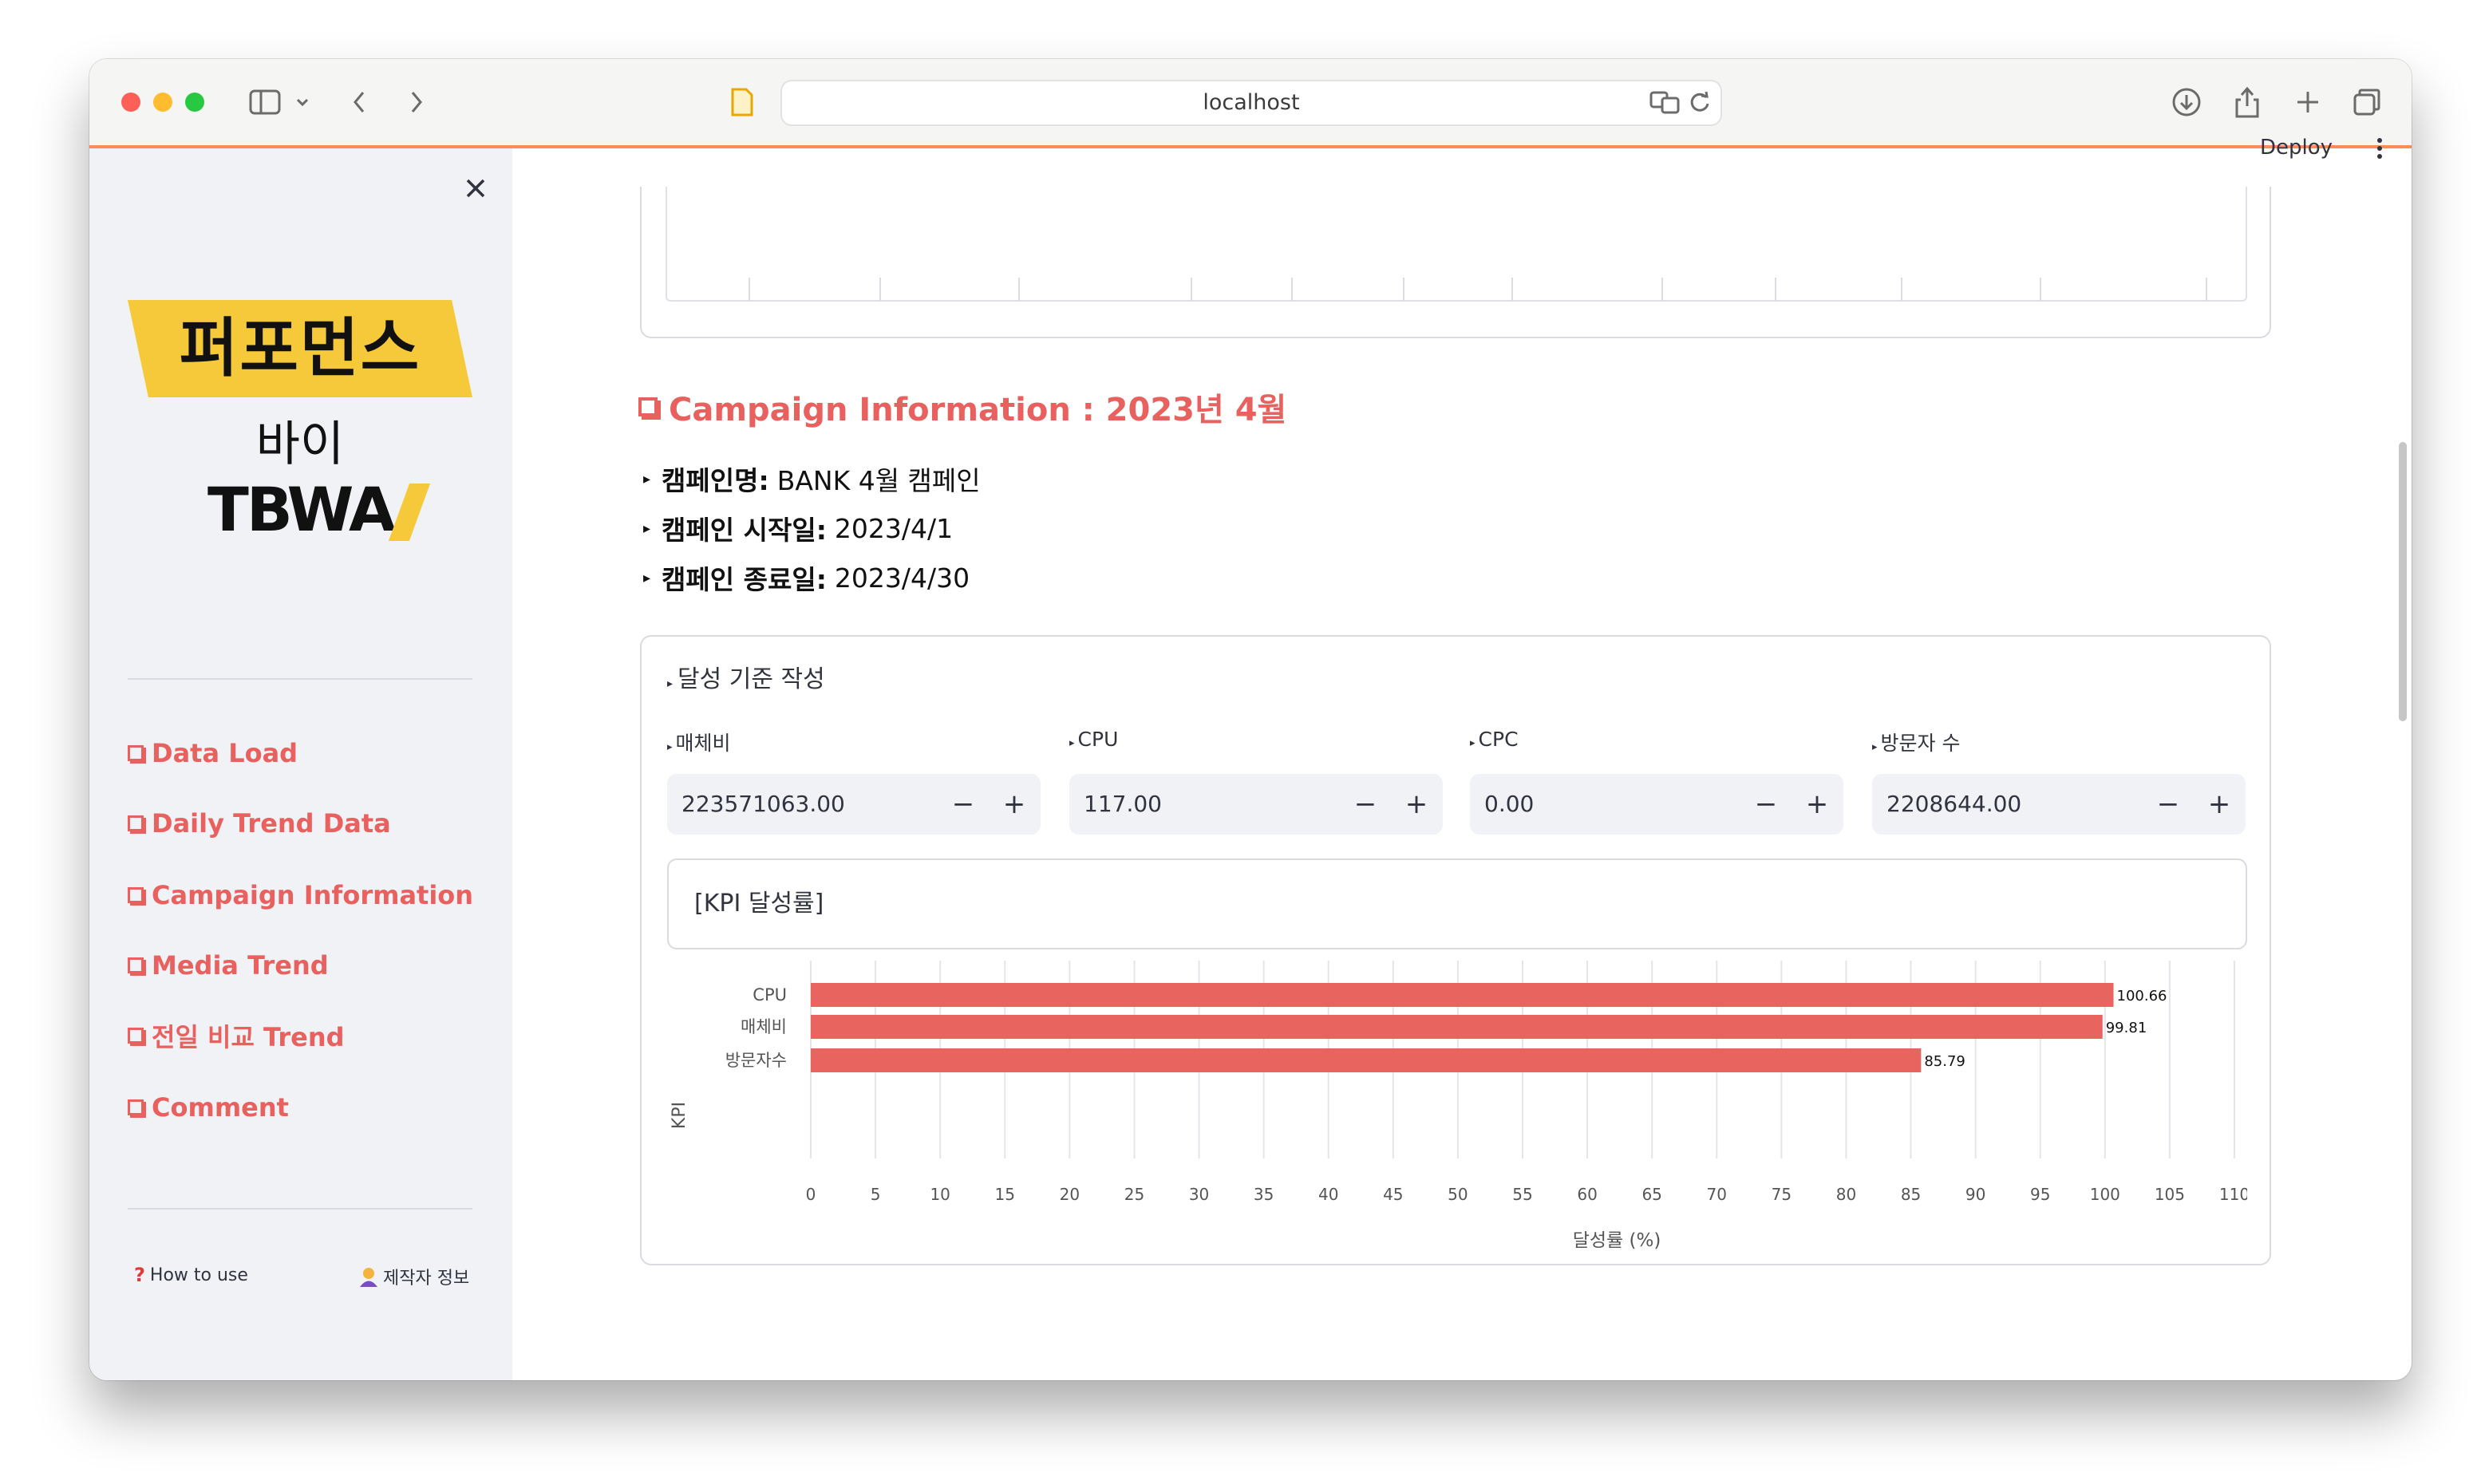 Image resolution: width=2477 pixels, height=1484 pixels. I want to click on data-table, so click(1457, 244).